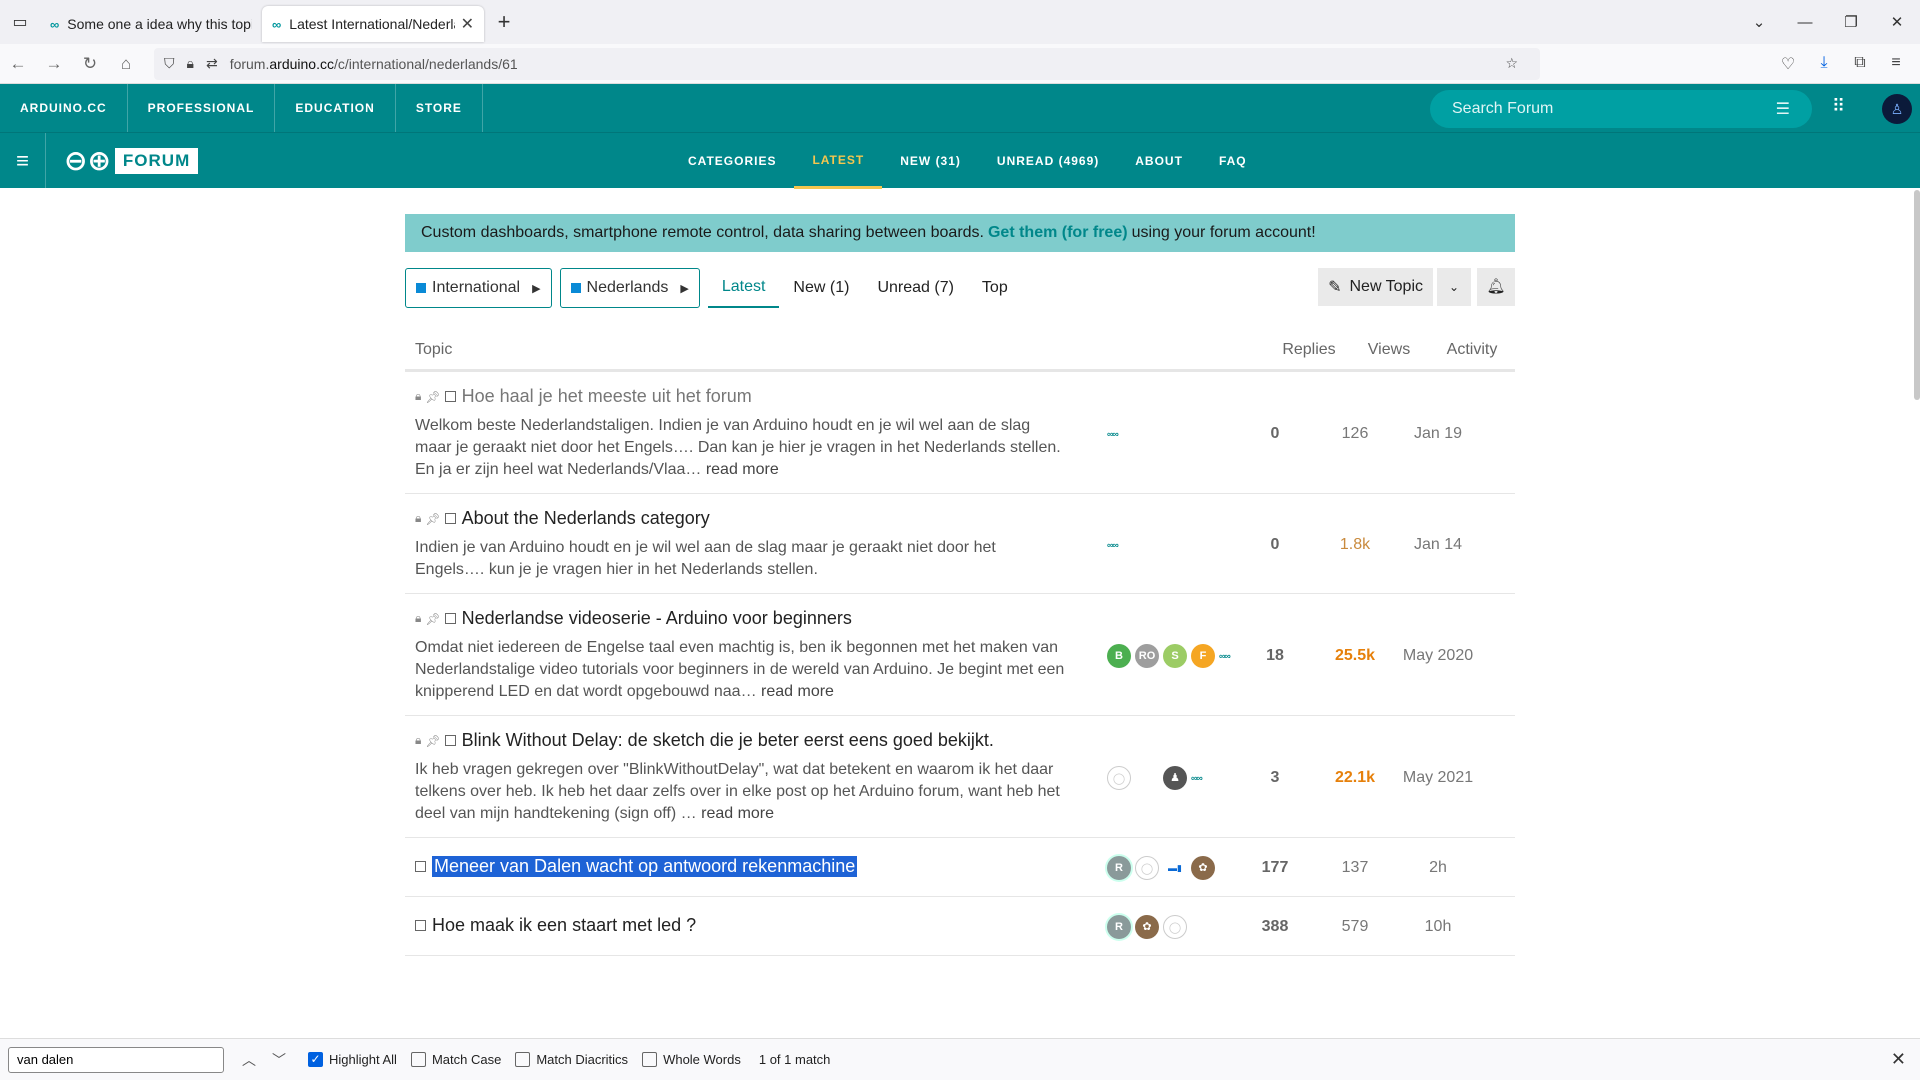 This screenshot has width=1920, height=1080. What do you see at coordinates (1048, 161) in the screenshot?
I see `forum-nav-unread: UNREAD (4969)` at bounding box center [1048, 161].